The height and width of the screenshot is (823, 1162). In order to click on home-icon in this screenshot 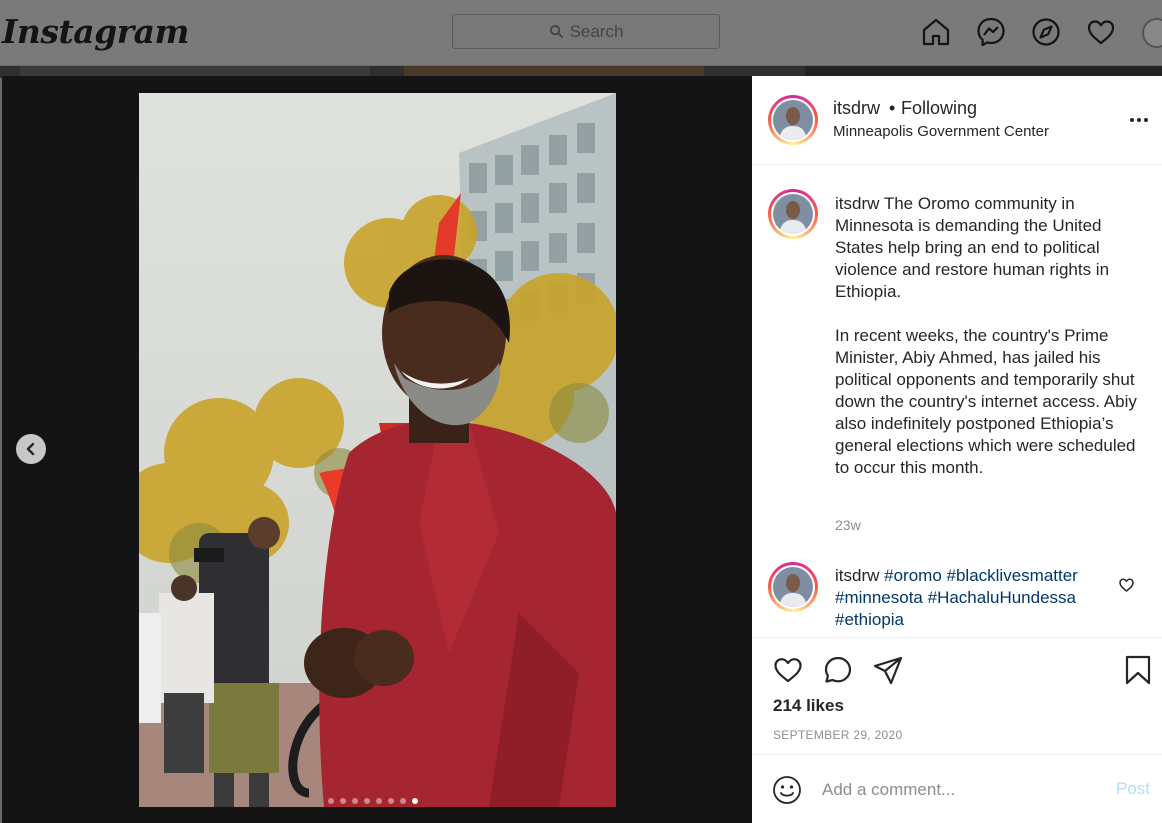, I will do `click(936, 32)`.